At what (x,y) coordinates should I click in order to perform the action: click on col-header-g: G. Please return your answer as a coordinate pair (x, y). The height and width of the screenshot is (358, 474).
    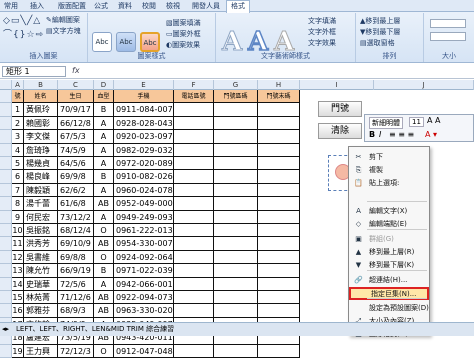
    Looking at the image, I should click on (236, 85).